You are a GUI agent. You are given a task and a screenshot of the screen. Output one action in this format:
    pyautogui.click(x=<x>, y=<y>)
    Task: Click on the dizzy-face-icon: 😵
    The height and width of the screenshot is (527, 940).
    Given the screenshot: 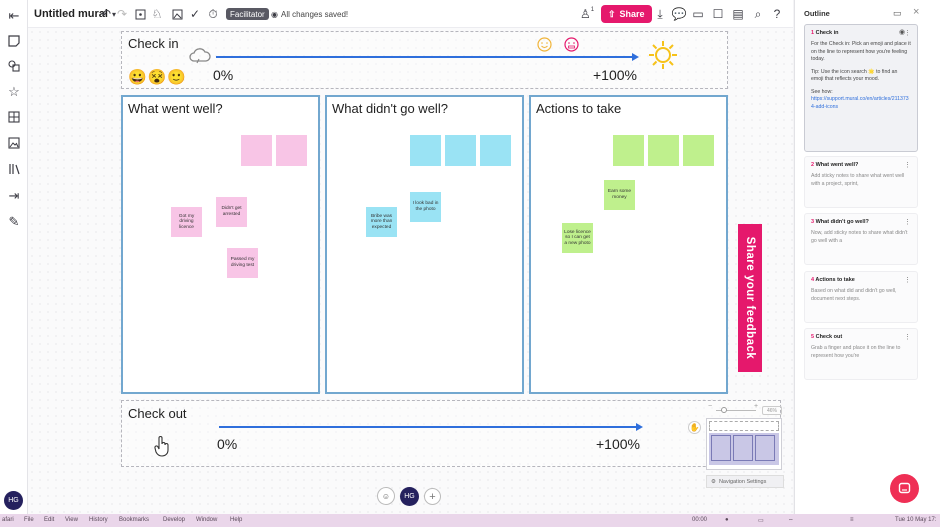 What is the action you would take?
    pyautogui.click(x=158, y=77)
    